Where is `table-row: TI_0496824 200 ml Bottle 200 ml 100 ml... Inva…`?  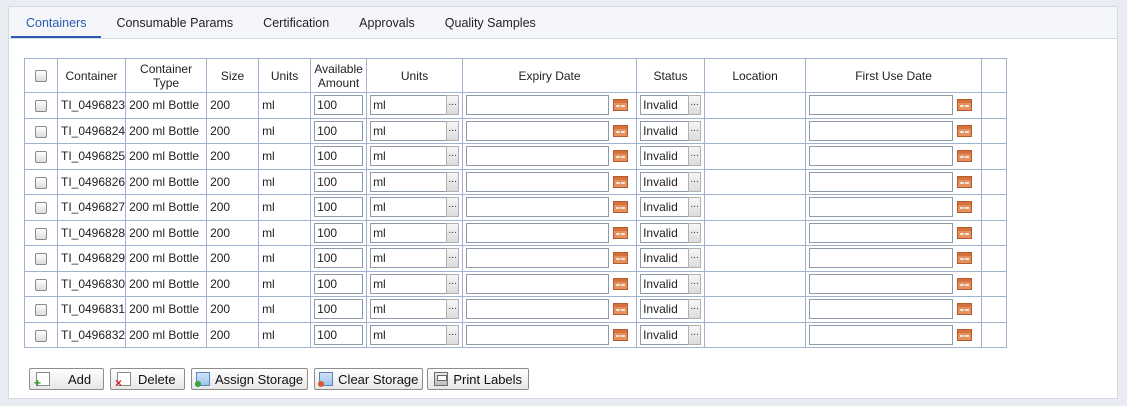 table-row: TI_0496824 200 ml Bottle 200 ml 100 ml... Inva… is located at coordinates (516, 130).